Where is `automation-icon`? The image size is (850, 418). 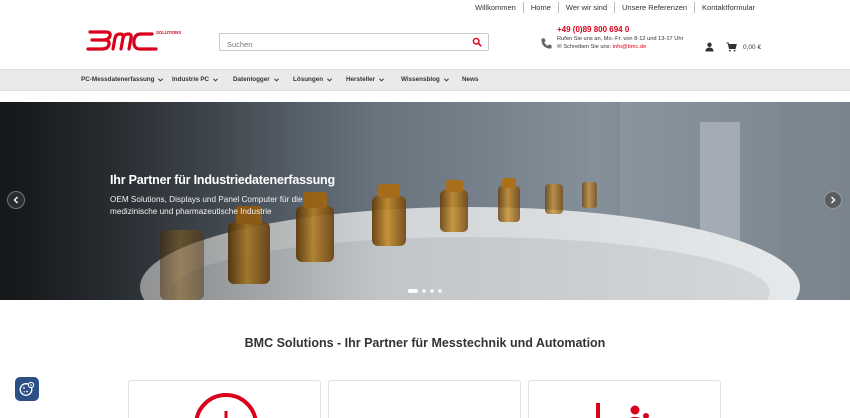
automation-icon is located at coordinates (622, 410).